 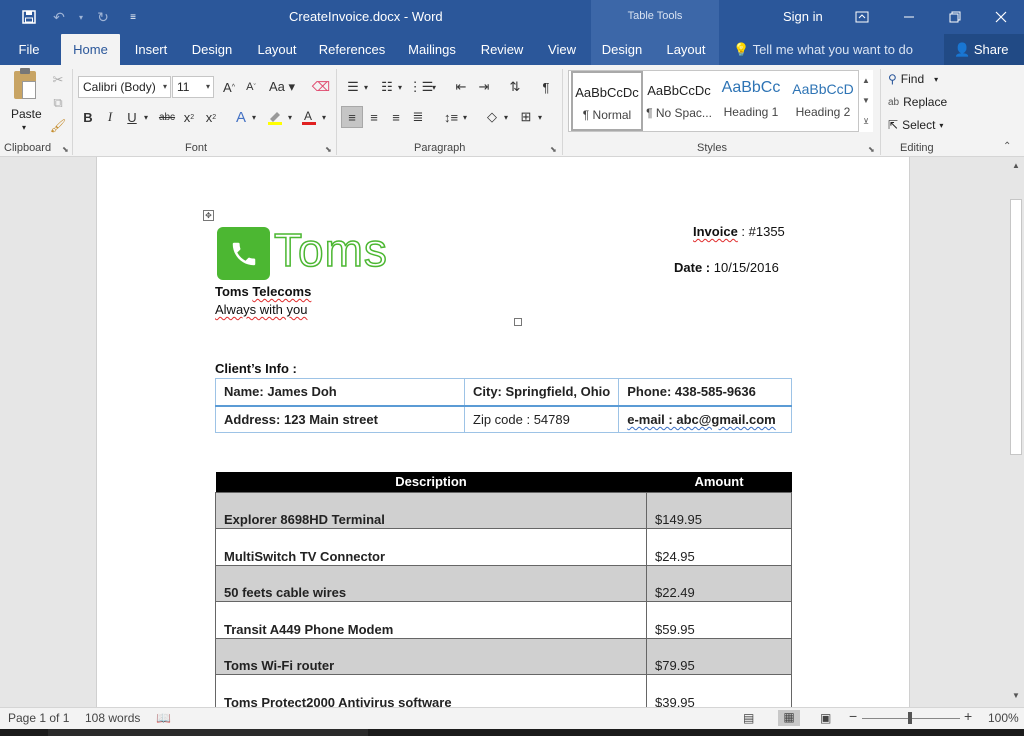 I want to click on style-heading-2: AaBbCcD Heading 2, so click(x=823, y=101).